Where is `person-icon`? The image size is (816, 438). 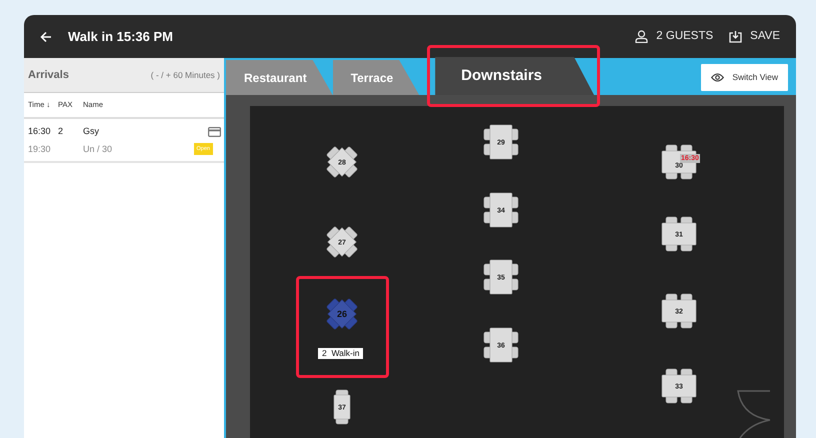 person-icon is located at coordinates (641, 36).